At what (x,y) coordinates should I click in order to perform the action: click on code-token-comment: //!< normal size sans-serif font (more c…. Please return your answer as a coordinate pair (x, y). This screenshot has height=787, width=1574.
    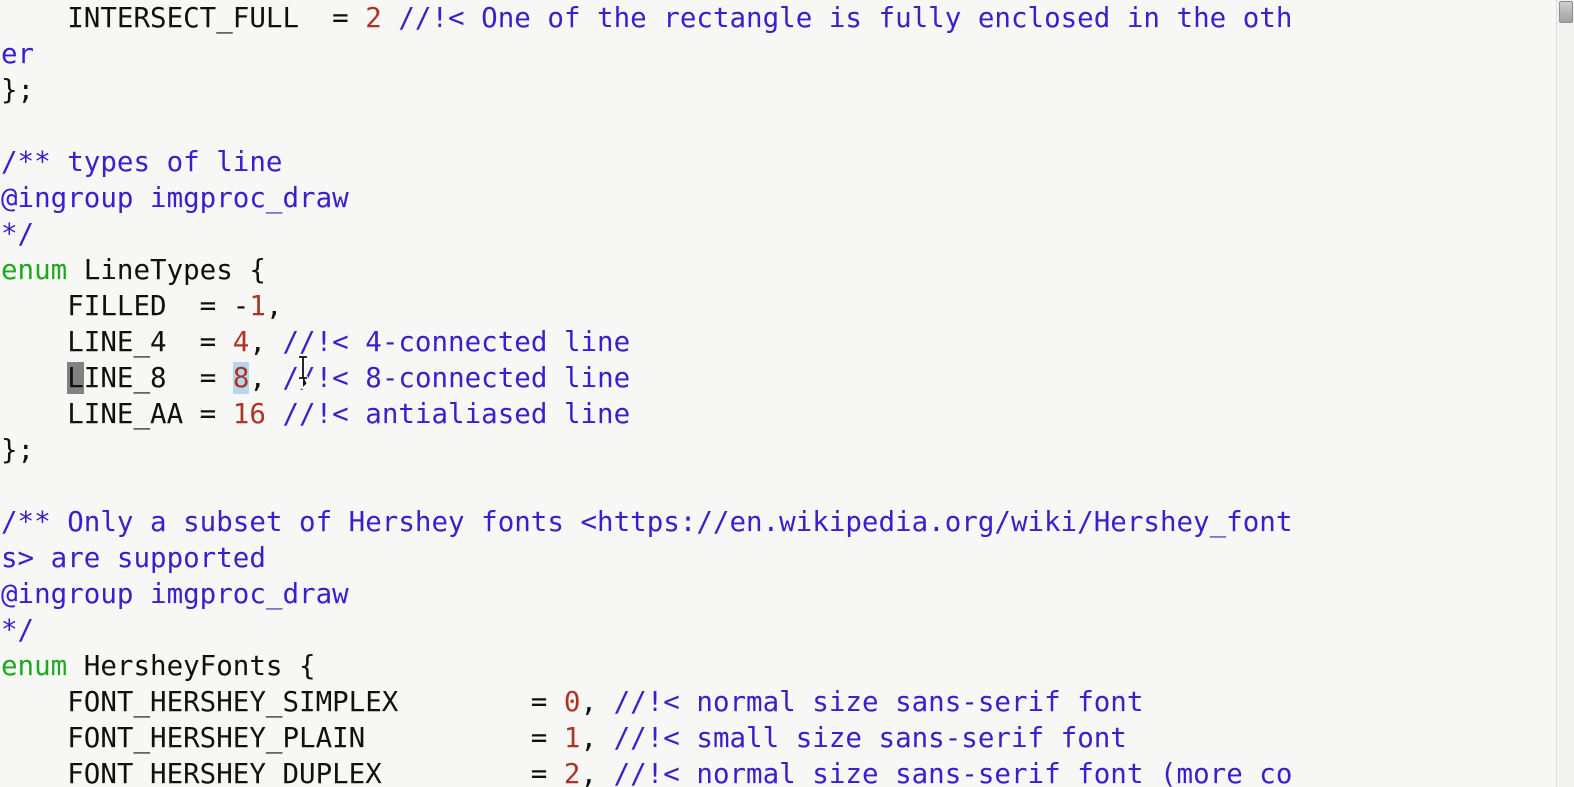
    Looking at the image, I should click on (953, 772).